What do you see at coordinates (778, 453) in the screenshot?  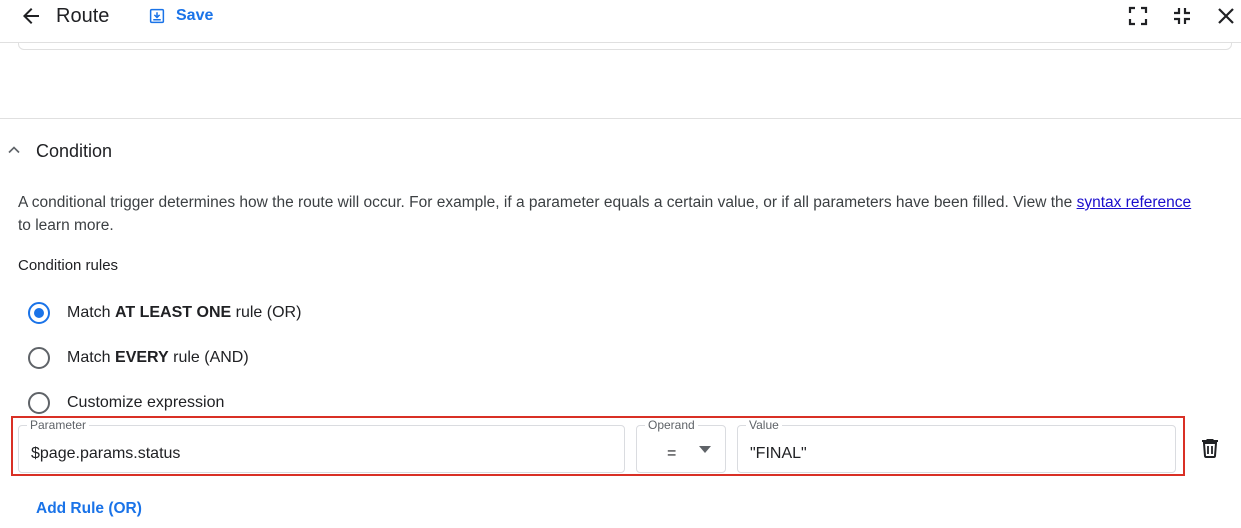 I see `value-value: "FINAL"` at bounding box center [778, 453].